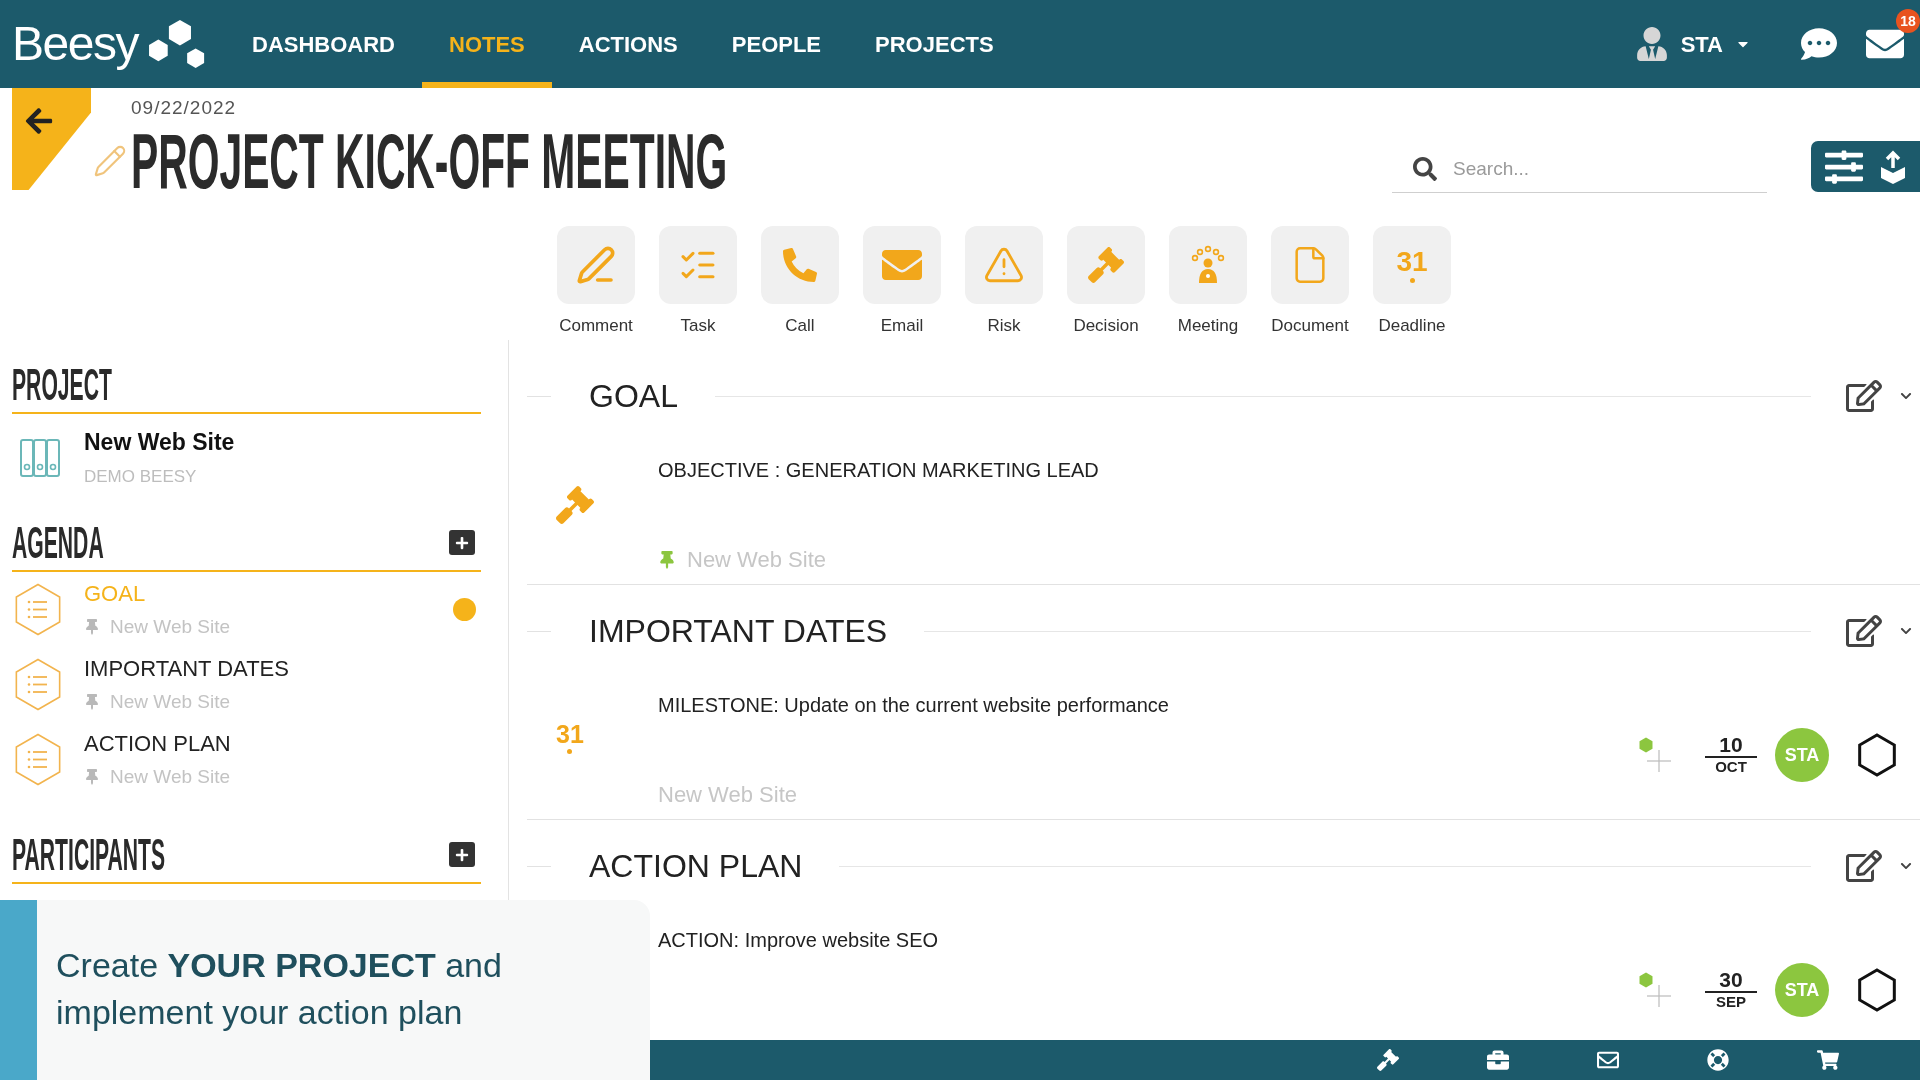 The image size is (1920, 1080). Describe the element at coordinates (798, 940) in the screenshot. I see `item-title: ACTION: Improve website SEO` at that location.